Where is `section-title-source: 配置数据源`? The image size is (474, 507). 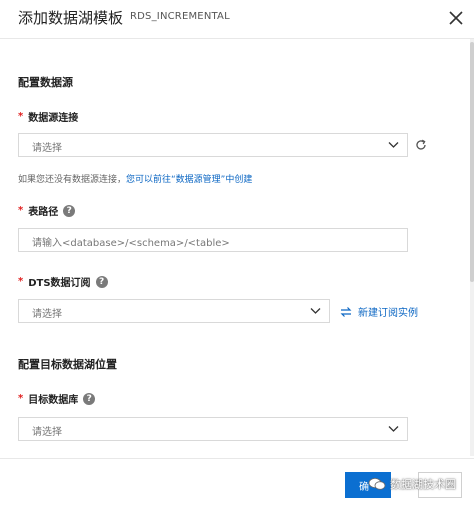
section-title-source: 配置数据源 is located at coordinates (45, 82).